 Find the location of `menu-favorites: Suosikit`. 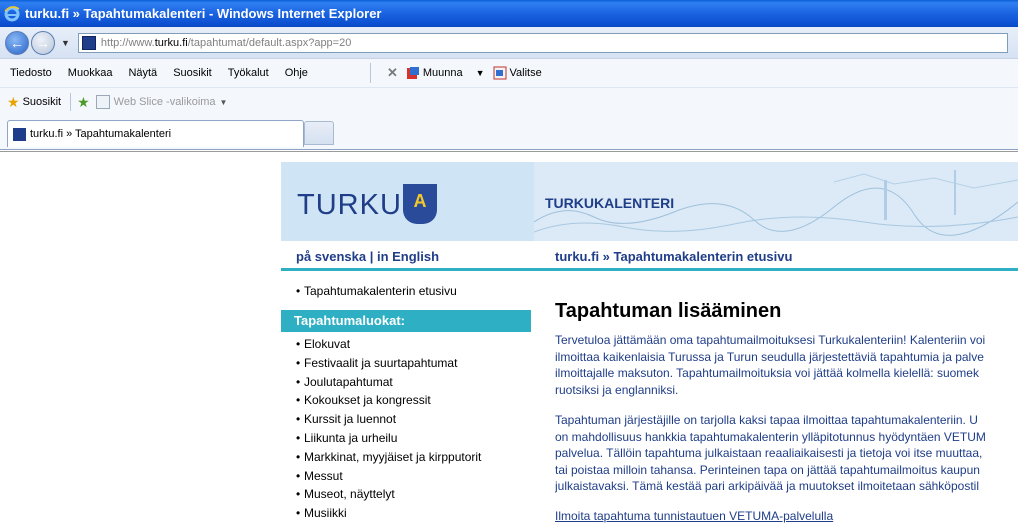

menu-favorites: Suosikit is located at coordinates (192, 73).